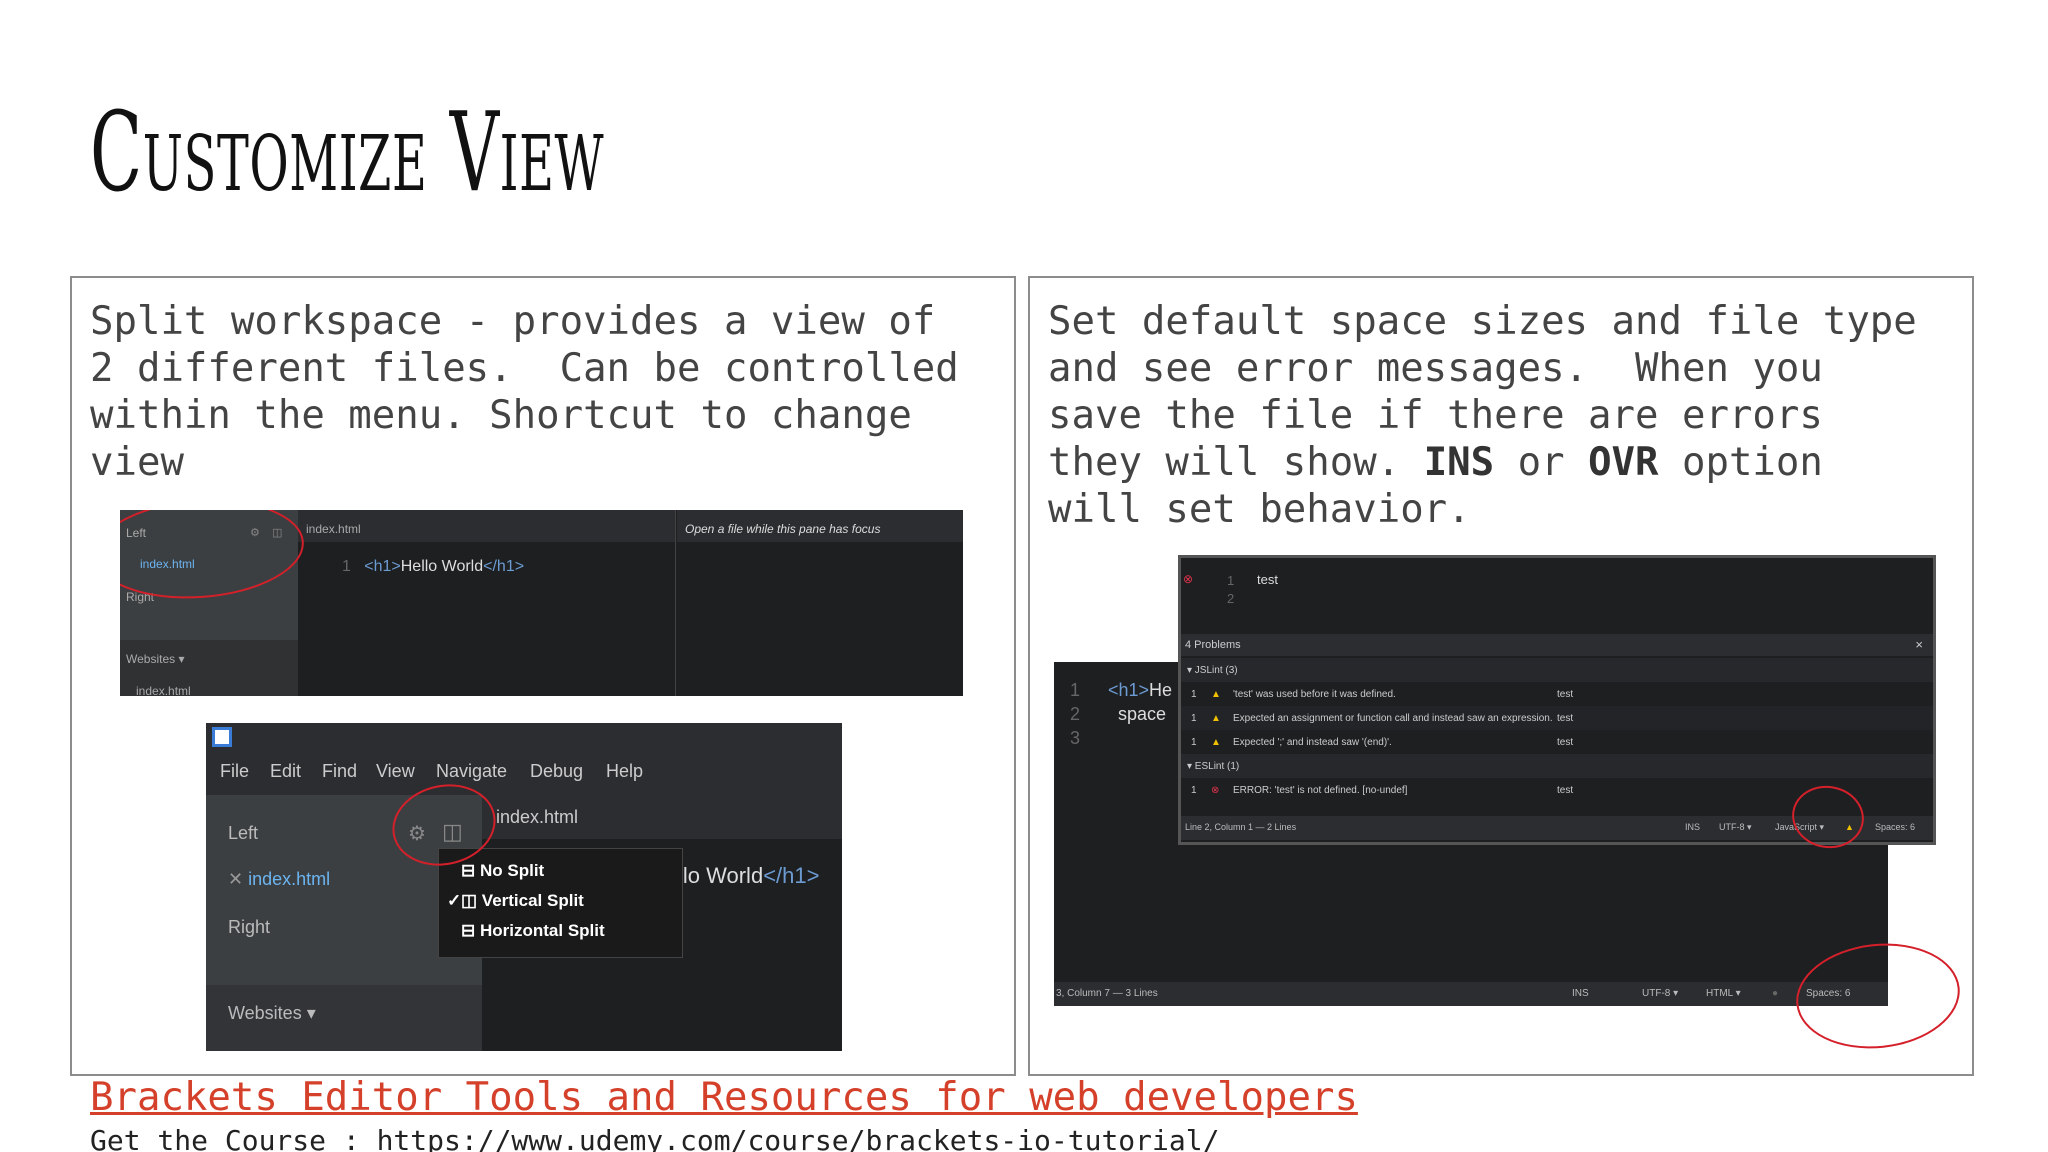  What do you see at coordinates (395, 771) in the screenshot?
I see `menu-view: View` at bounding box center [395, 771].